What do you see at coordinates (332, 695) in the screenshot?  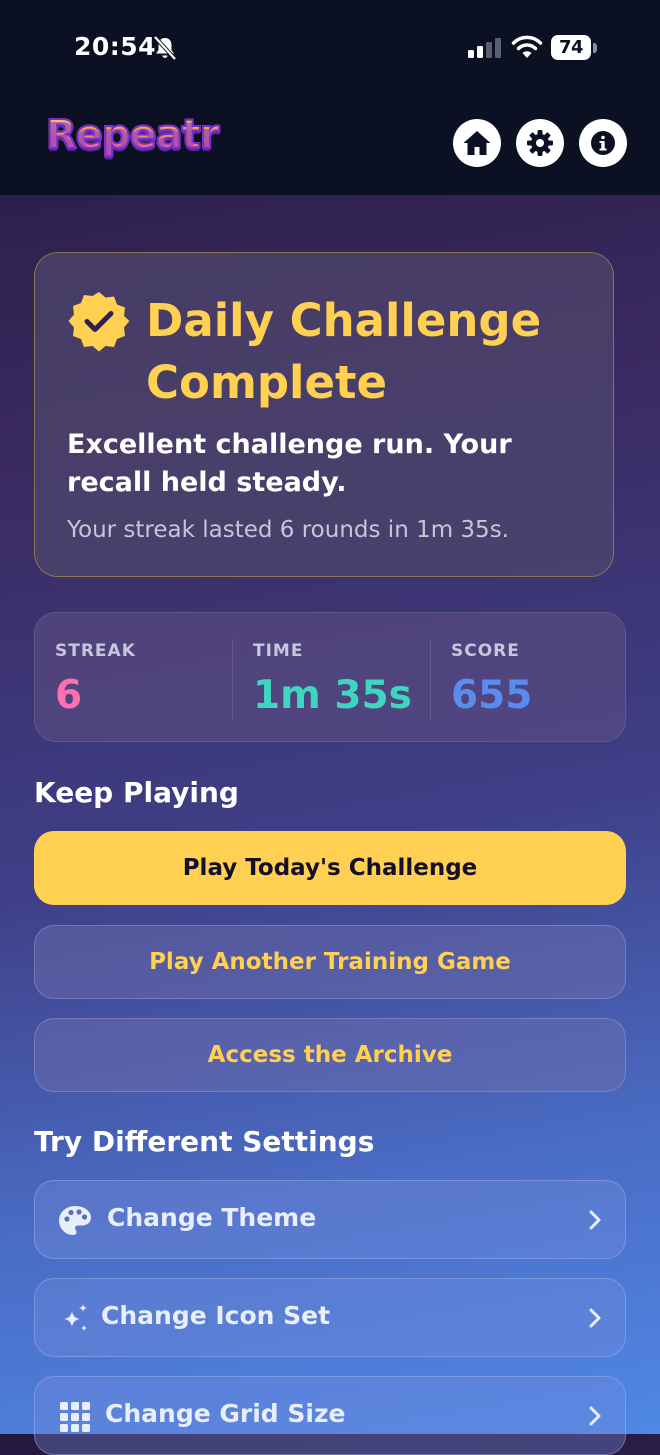 I see `stat-value: 1m 35s` at bounding box center [332, 695].